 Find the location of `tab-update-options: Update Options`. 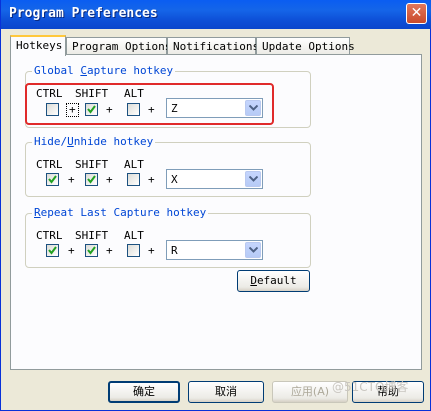

tab-update-options: Update Options is located at coordinates (305, 45).